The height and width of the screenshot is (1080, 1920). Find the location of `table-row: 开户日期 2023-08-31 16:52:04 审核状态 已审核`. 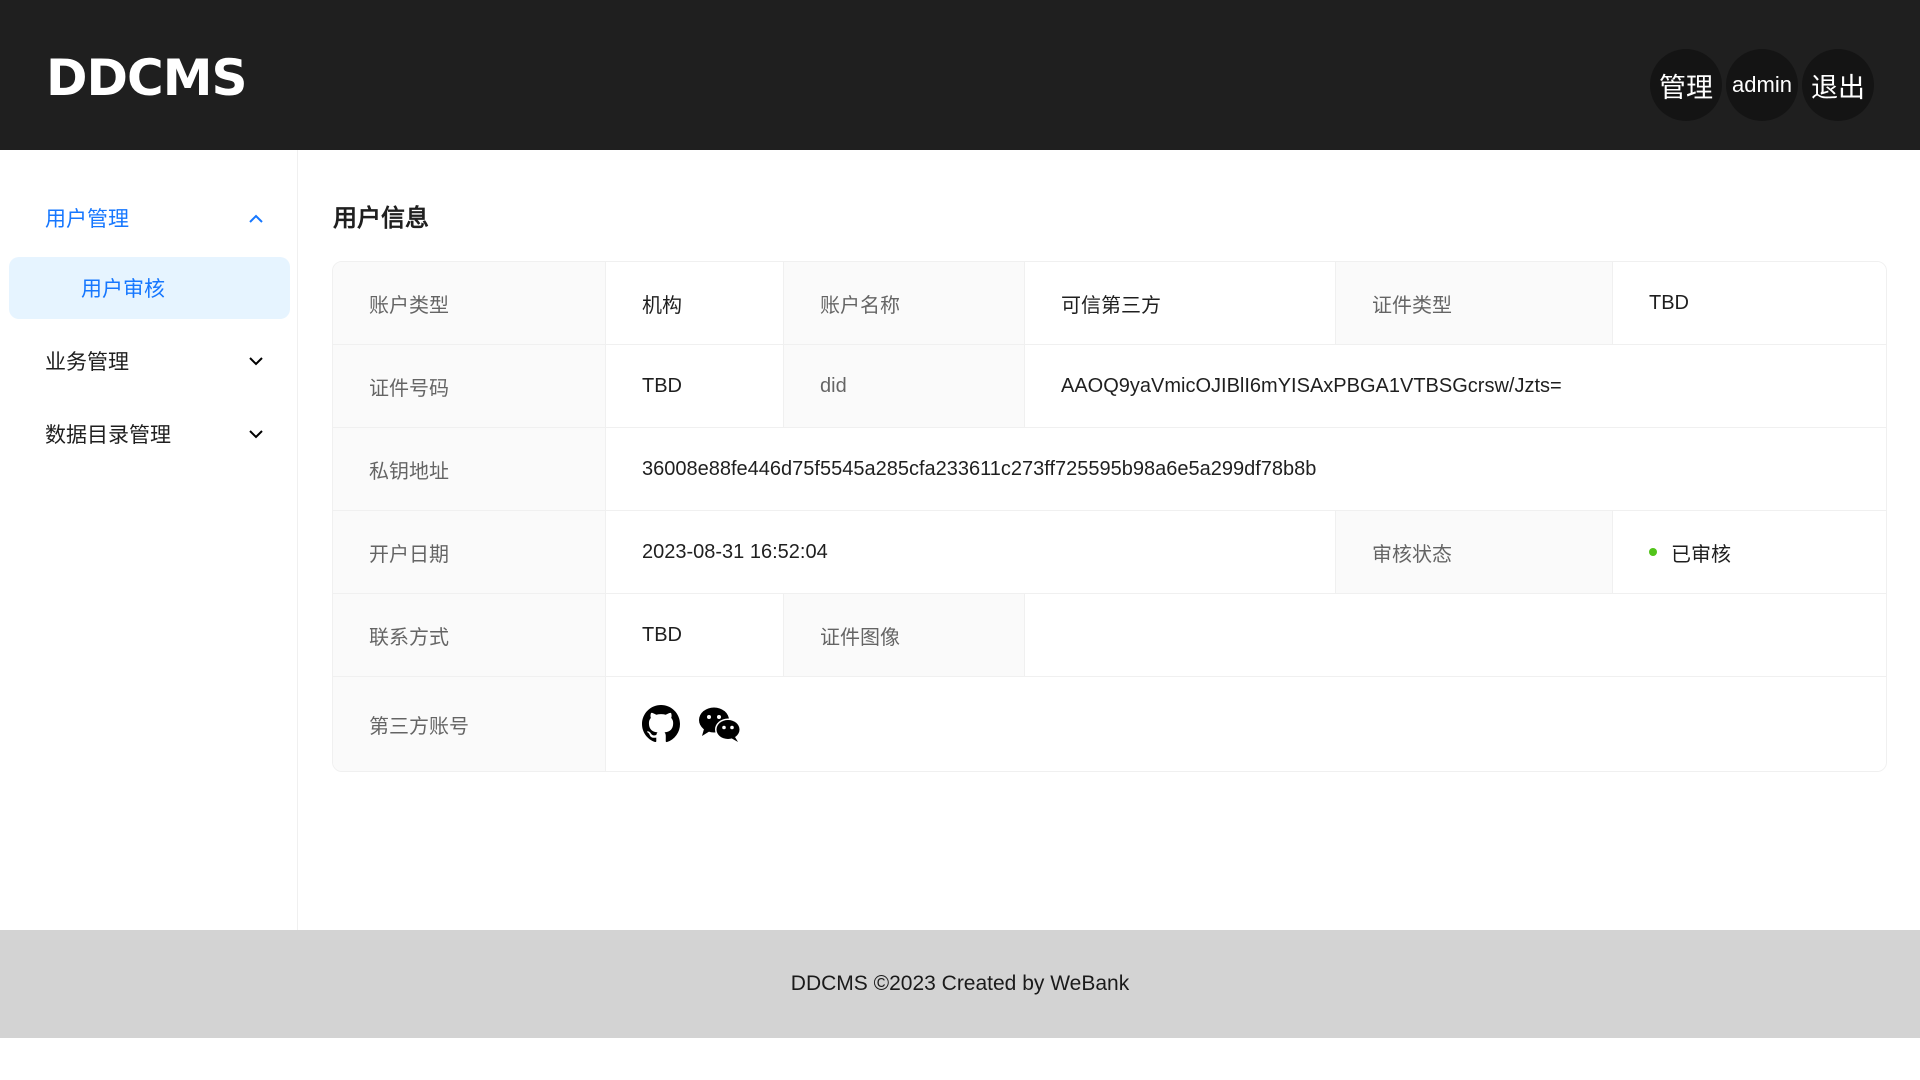

table-row: 开户日期 2023-08-31 16:52:04 审核状态 已审核 is located at coordinates (1109, 552).